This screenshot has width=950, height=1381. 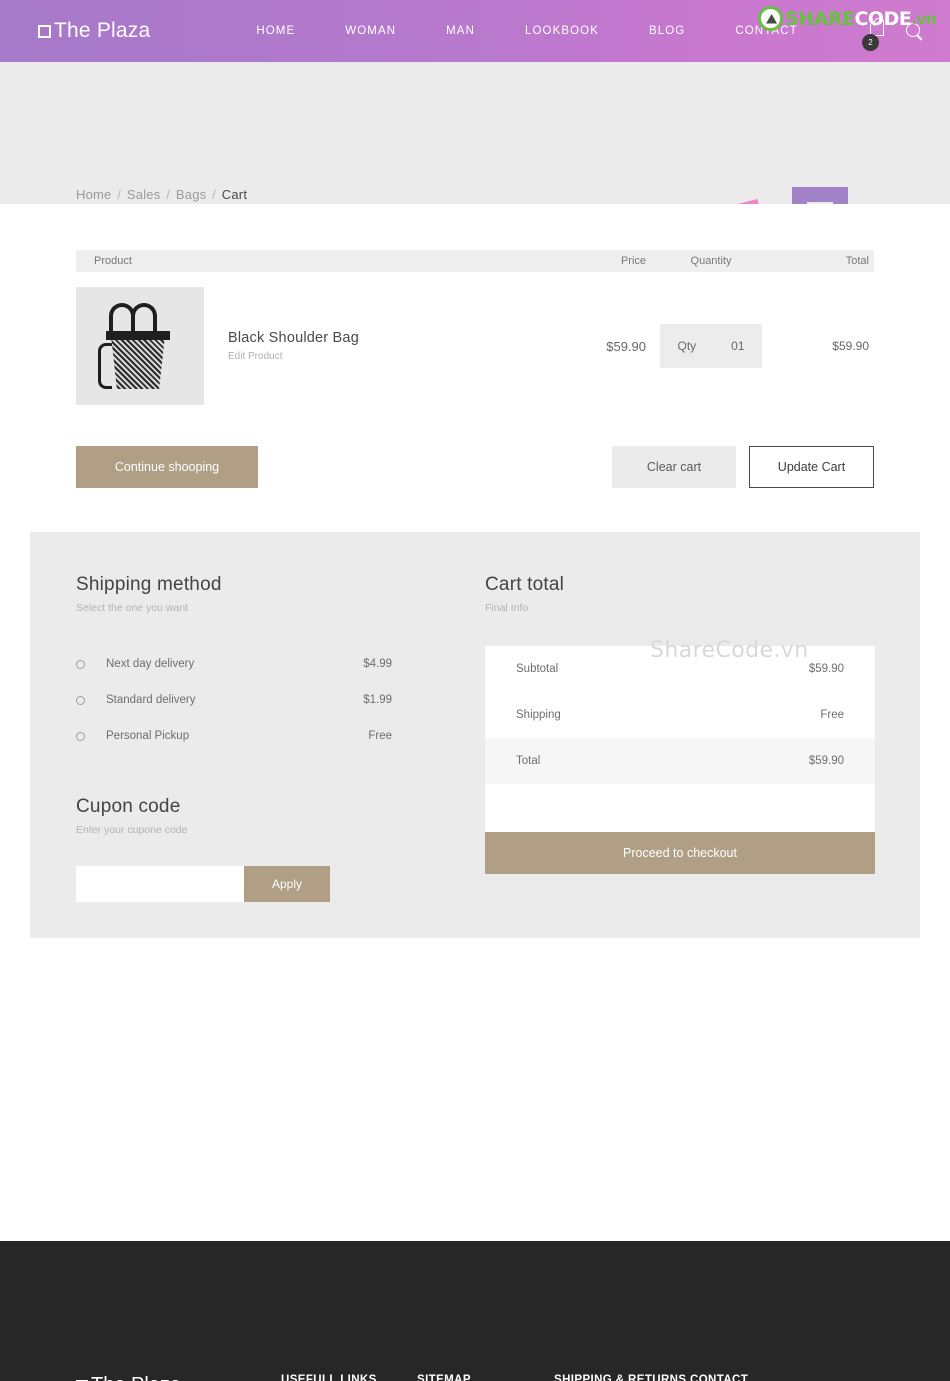 What do you see at coordinates (737, 346) in the screenshot?
I see `quantity-value: 01` at bounding box center [737, 346].